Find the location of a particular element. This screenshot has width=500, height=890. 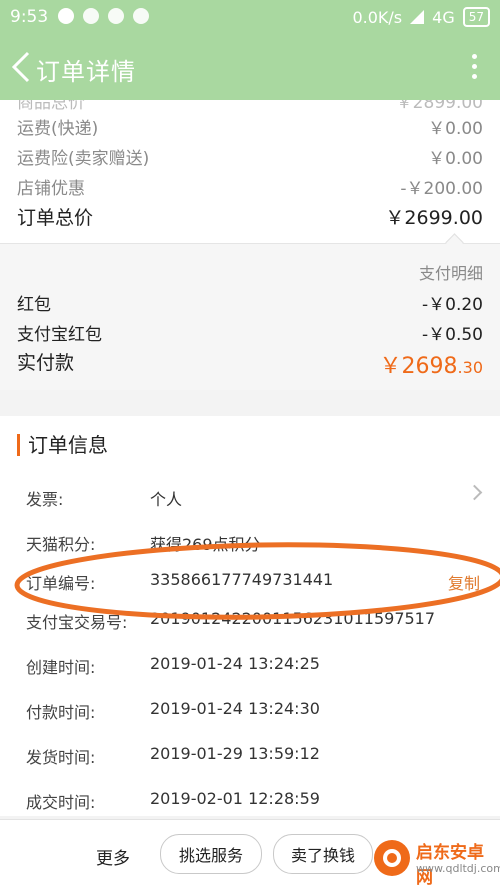

paid-row: 实付款 ￥2698.30 is located at coordinates (250, 364).